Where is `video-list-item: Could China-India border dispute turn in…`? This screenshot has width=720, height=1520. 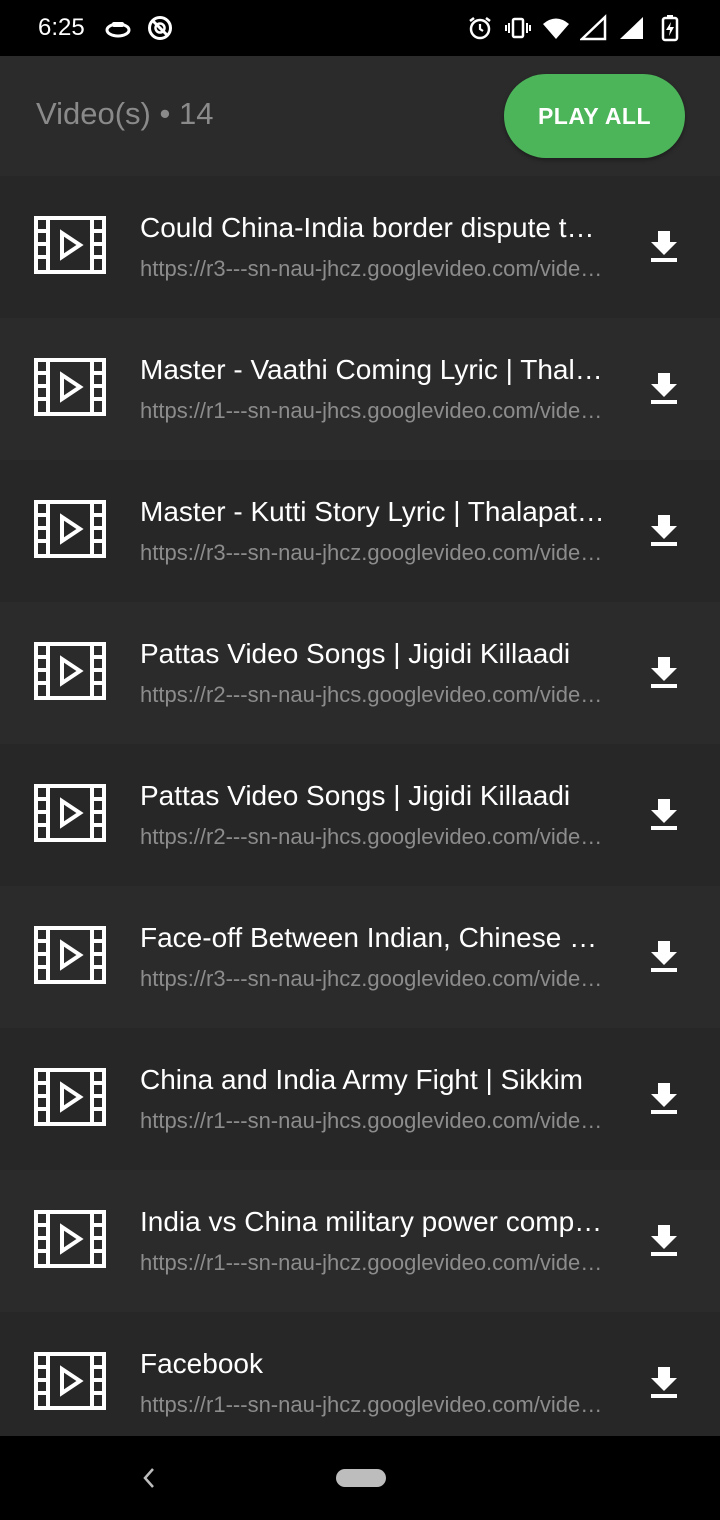
video-list-item: Could China-India border dispute turn in… is located at coordinates (360, 247).